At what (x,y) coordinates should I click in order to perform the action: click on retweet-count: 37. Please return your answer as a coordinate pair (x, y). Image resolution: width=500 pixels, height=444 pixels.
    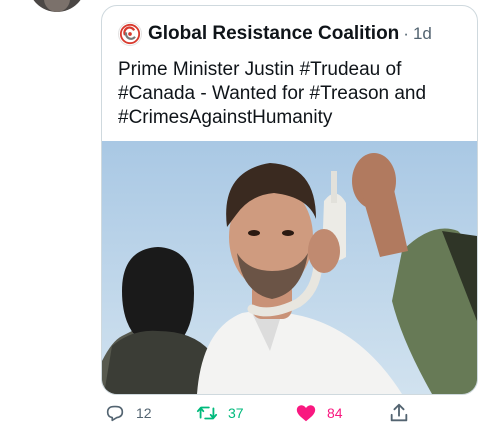
    Looking at the image, I should click on (236, 413).